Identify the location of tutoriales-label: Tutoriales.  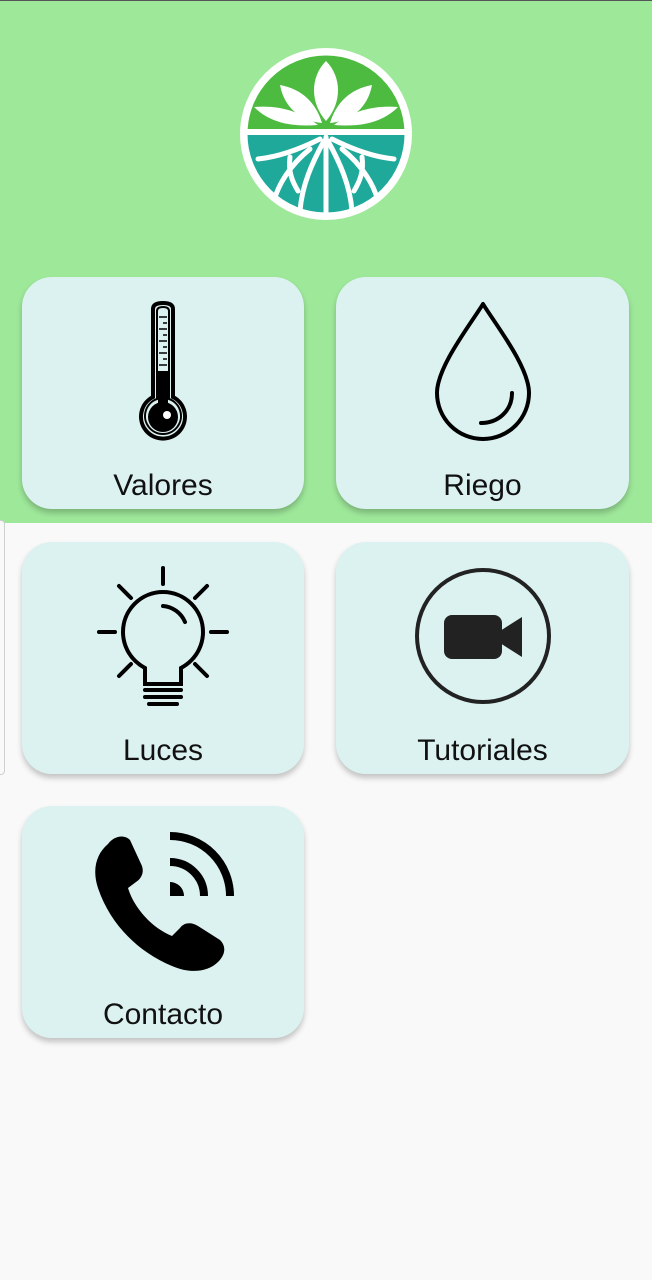
(482, 750).